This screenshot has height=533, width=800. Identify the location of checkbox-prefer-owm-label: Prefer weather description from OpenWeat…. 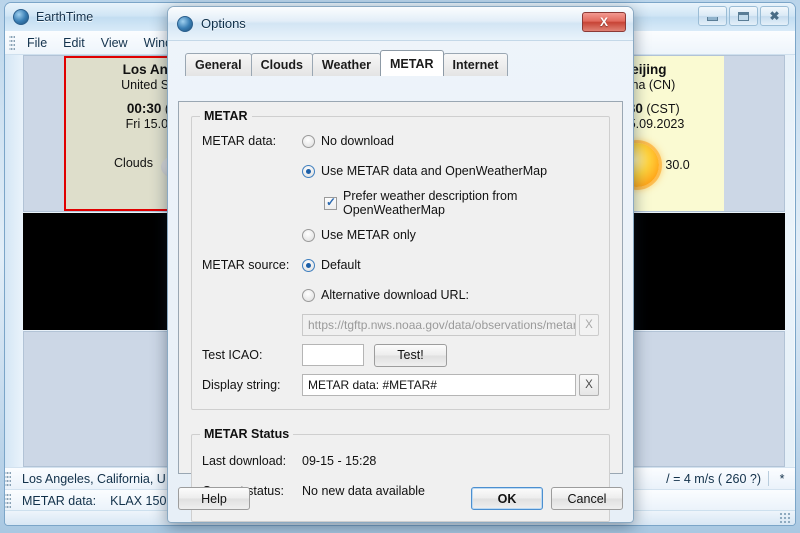
(471, 203).